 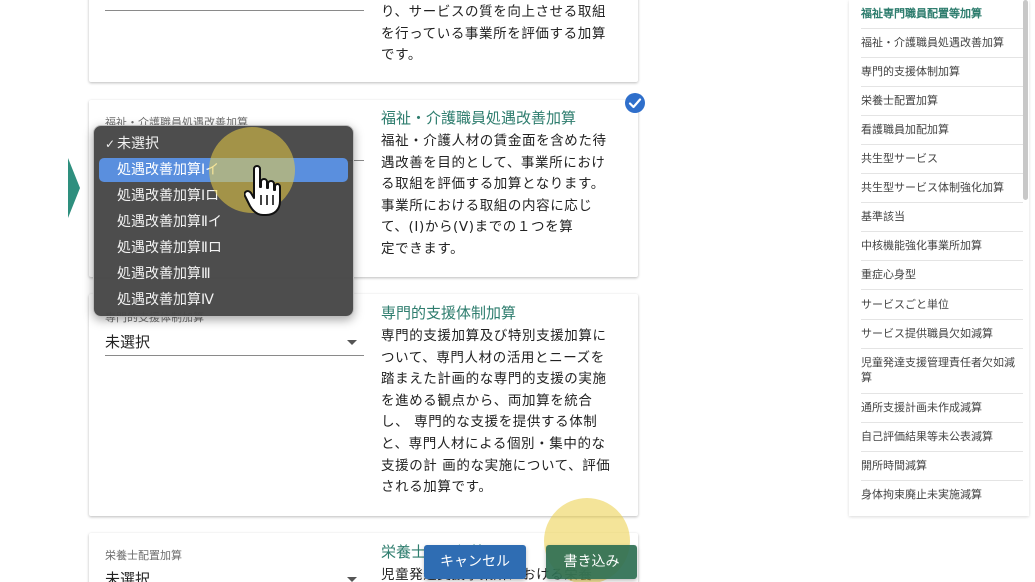 What do you see at coordinates (223, 222) in the screenshot?
I see `dropdown-option: 処遇改善加算Ⅱイ` at bounding box center [223, 222].